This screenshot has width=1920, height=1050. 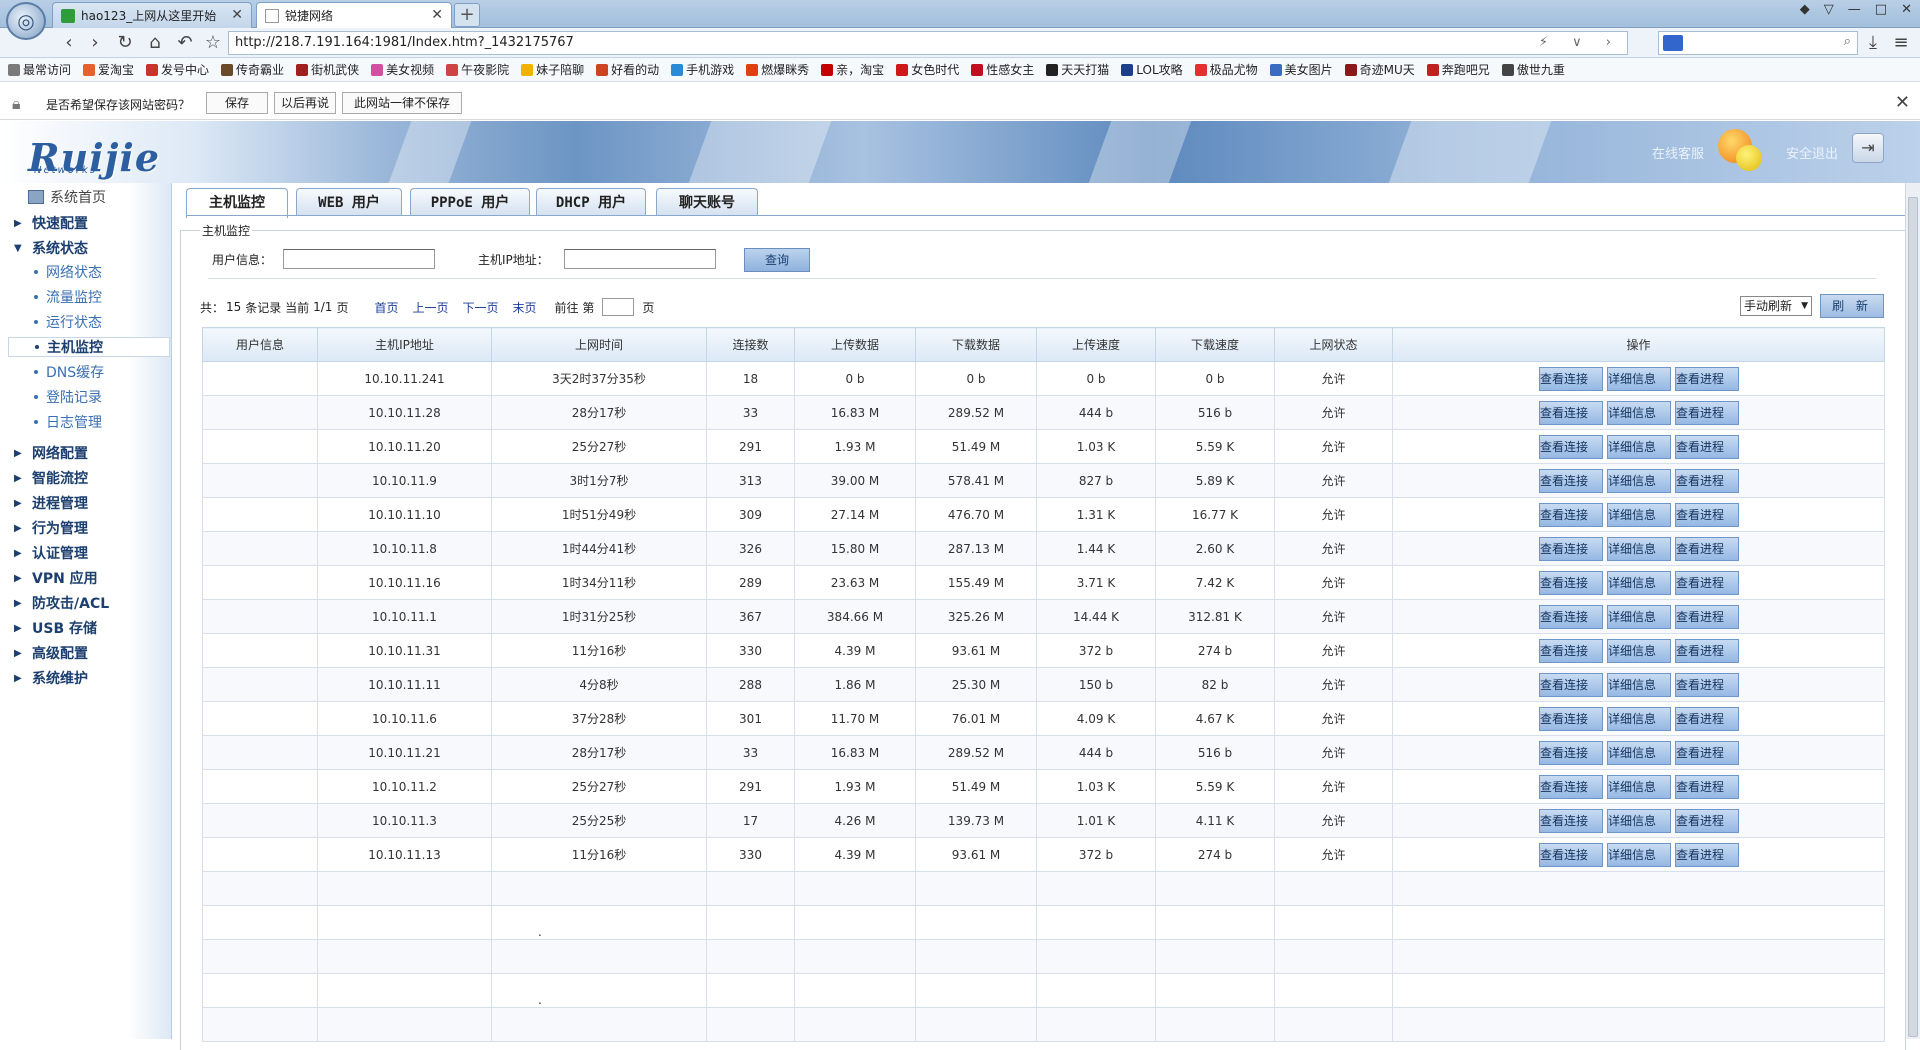 What do you see at coordinates (252, 69) in the screenshot?
I see `bookmark-item: 传奇霸业` at bounding box center [252, 69].